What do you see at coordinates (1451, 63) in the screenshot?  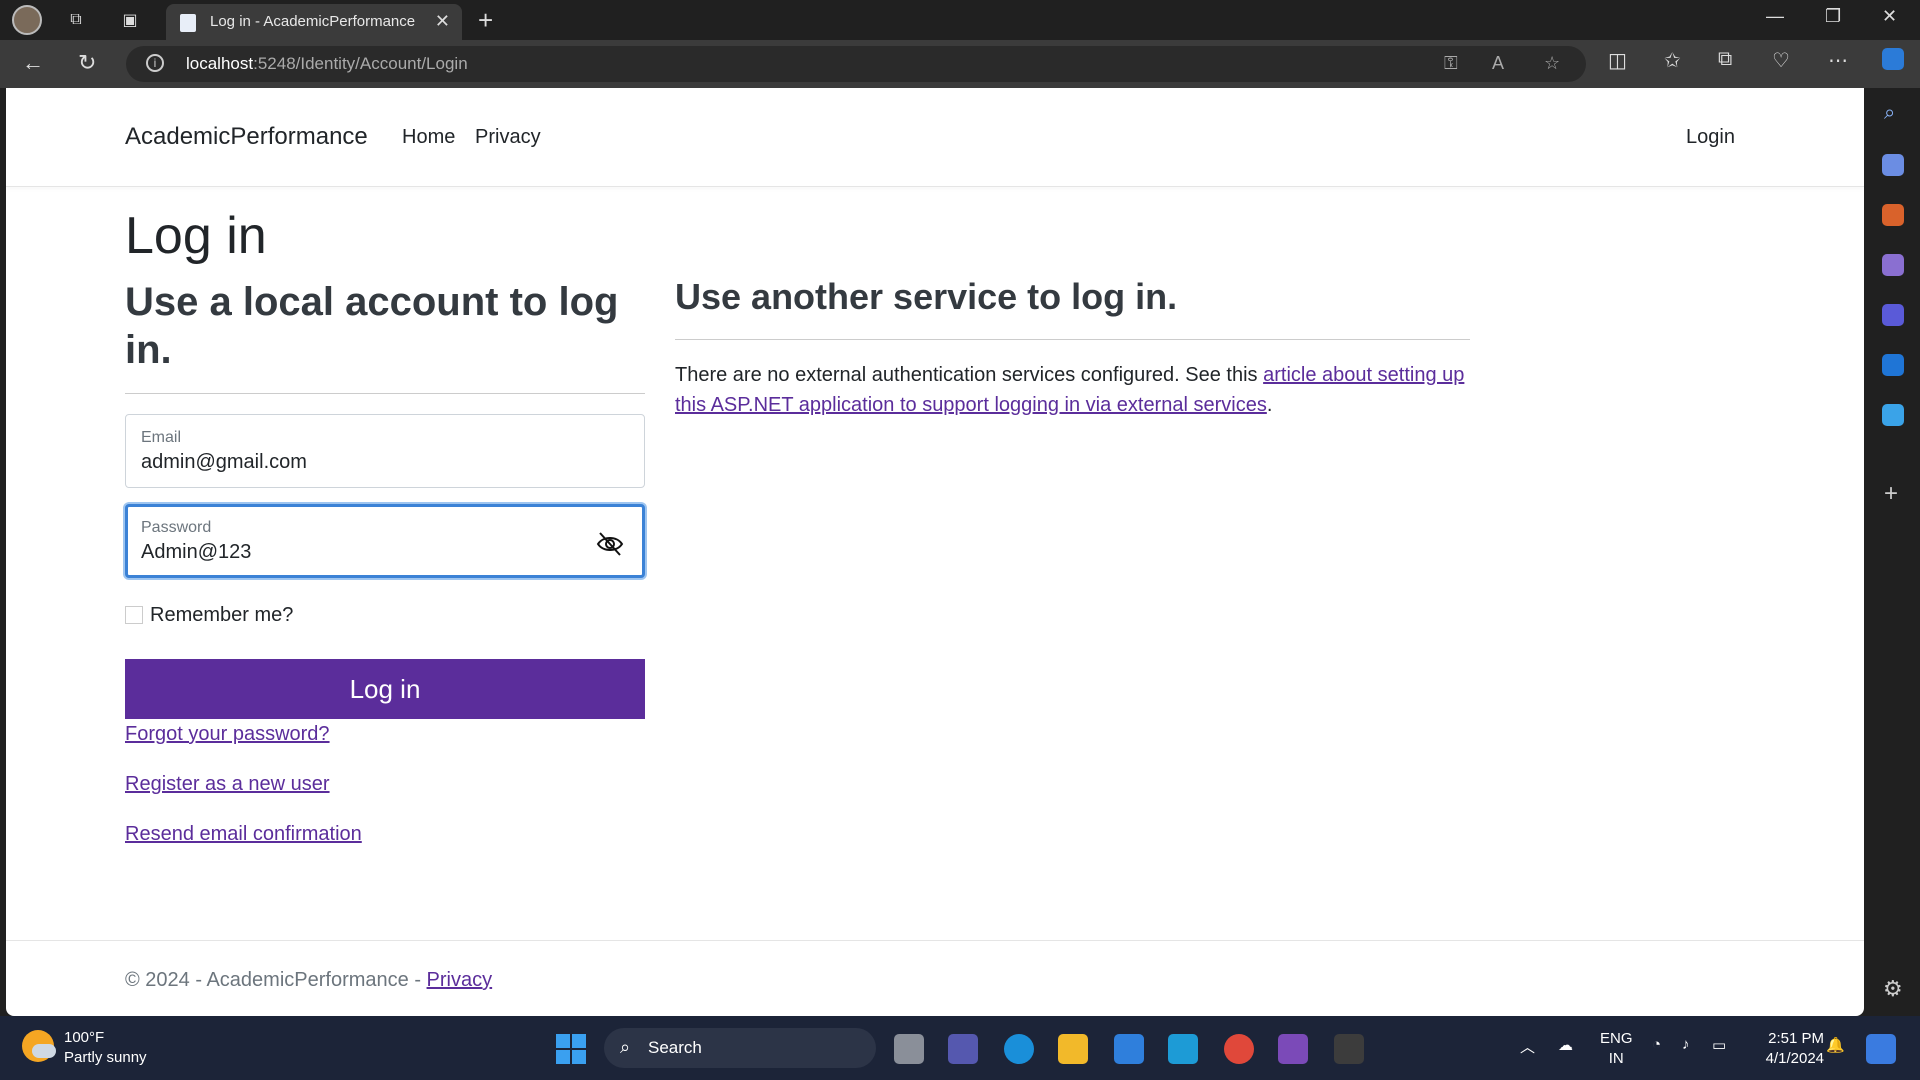 I see `password-key-icon: ⚿` at bounding box center [1451, 63].